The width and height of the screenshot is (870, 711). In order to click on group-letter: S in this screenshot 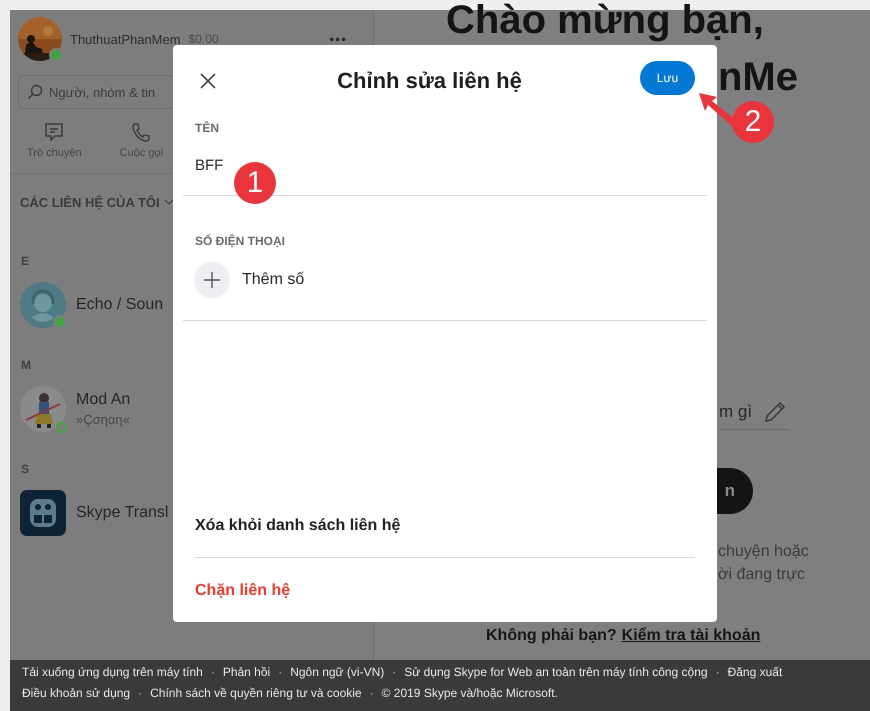, I will do `click(25, 469)`.